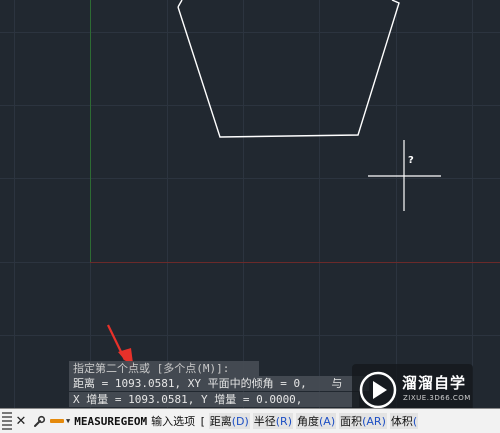 This screenshot has height=433, width=500. I want to click on pentagon-shape, so click(288, 69).